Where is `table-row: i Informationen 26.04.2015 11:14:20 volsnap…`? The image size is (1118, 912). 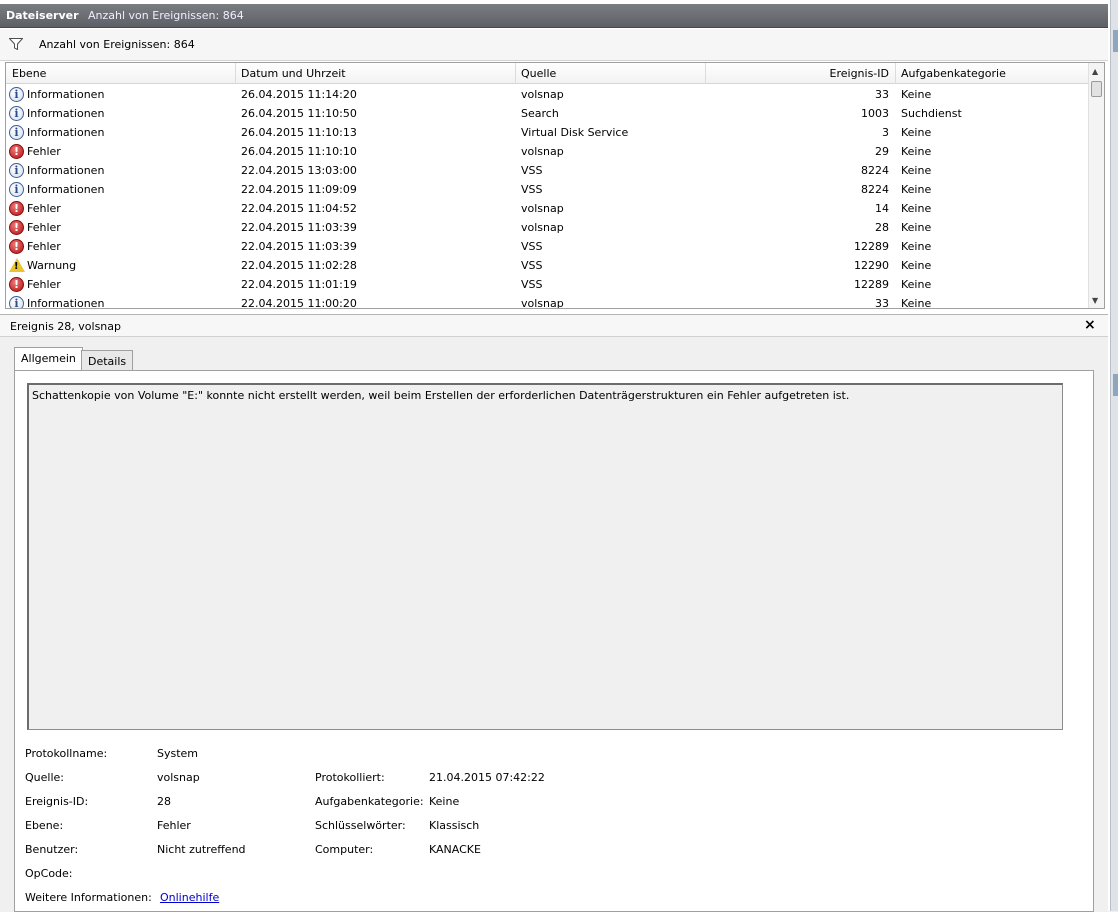
table-row: i Informationen 26.04.2015 11:14:20 volsnap… is located at coordinates (547, 94).